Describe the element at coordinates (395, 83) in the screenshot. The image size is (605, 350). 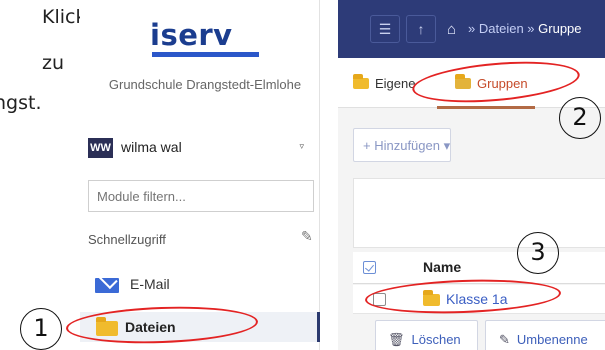
I see `tab-own-label: Eigene` at that location.